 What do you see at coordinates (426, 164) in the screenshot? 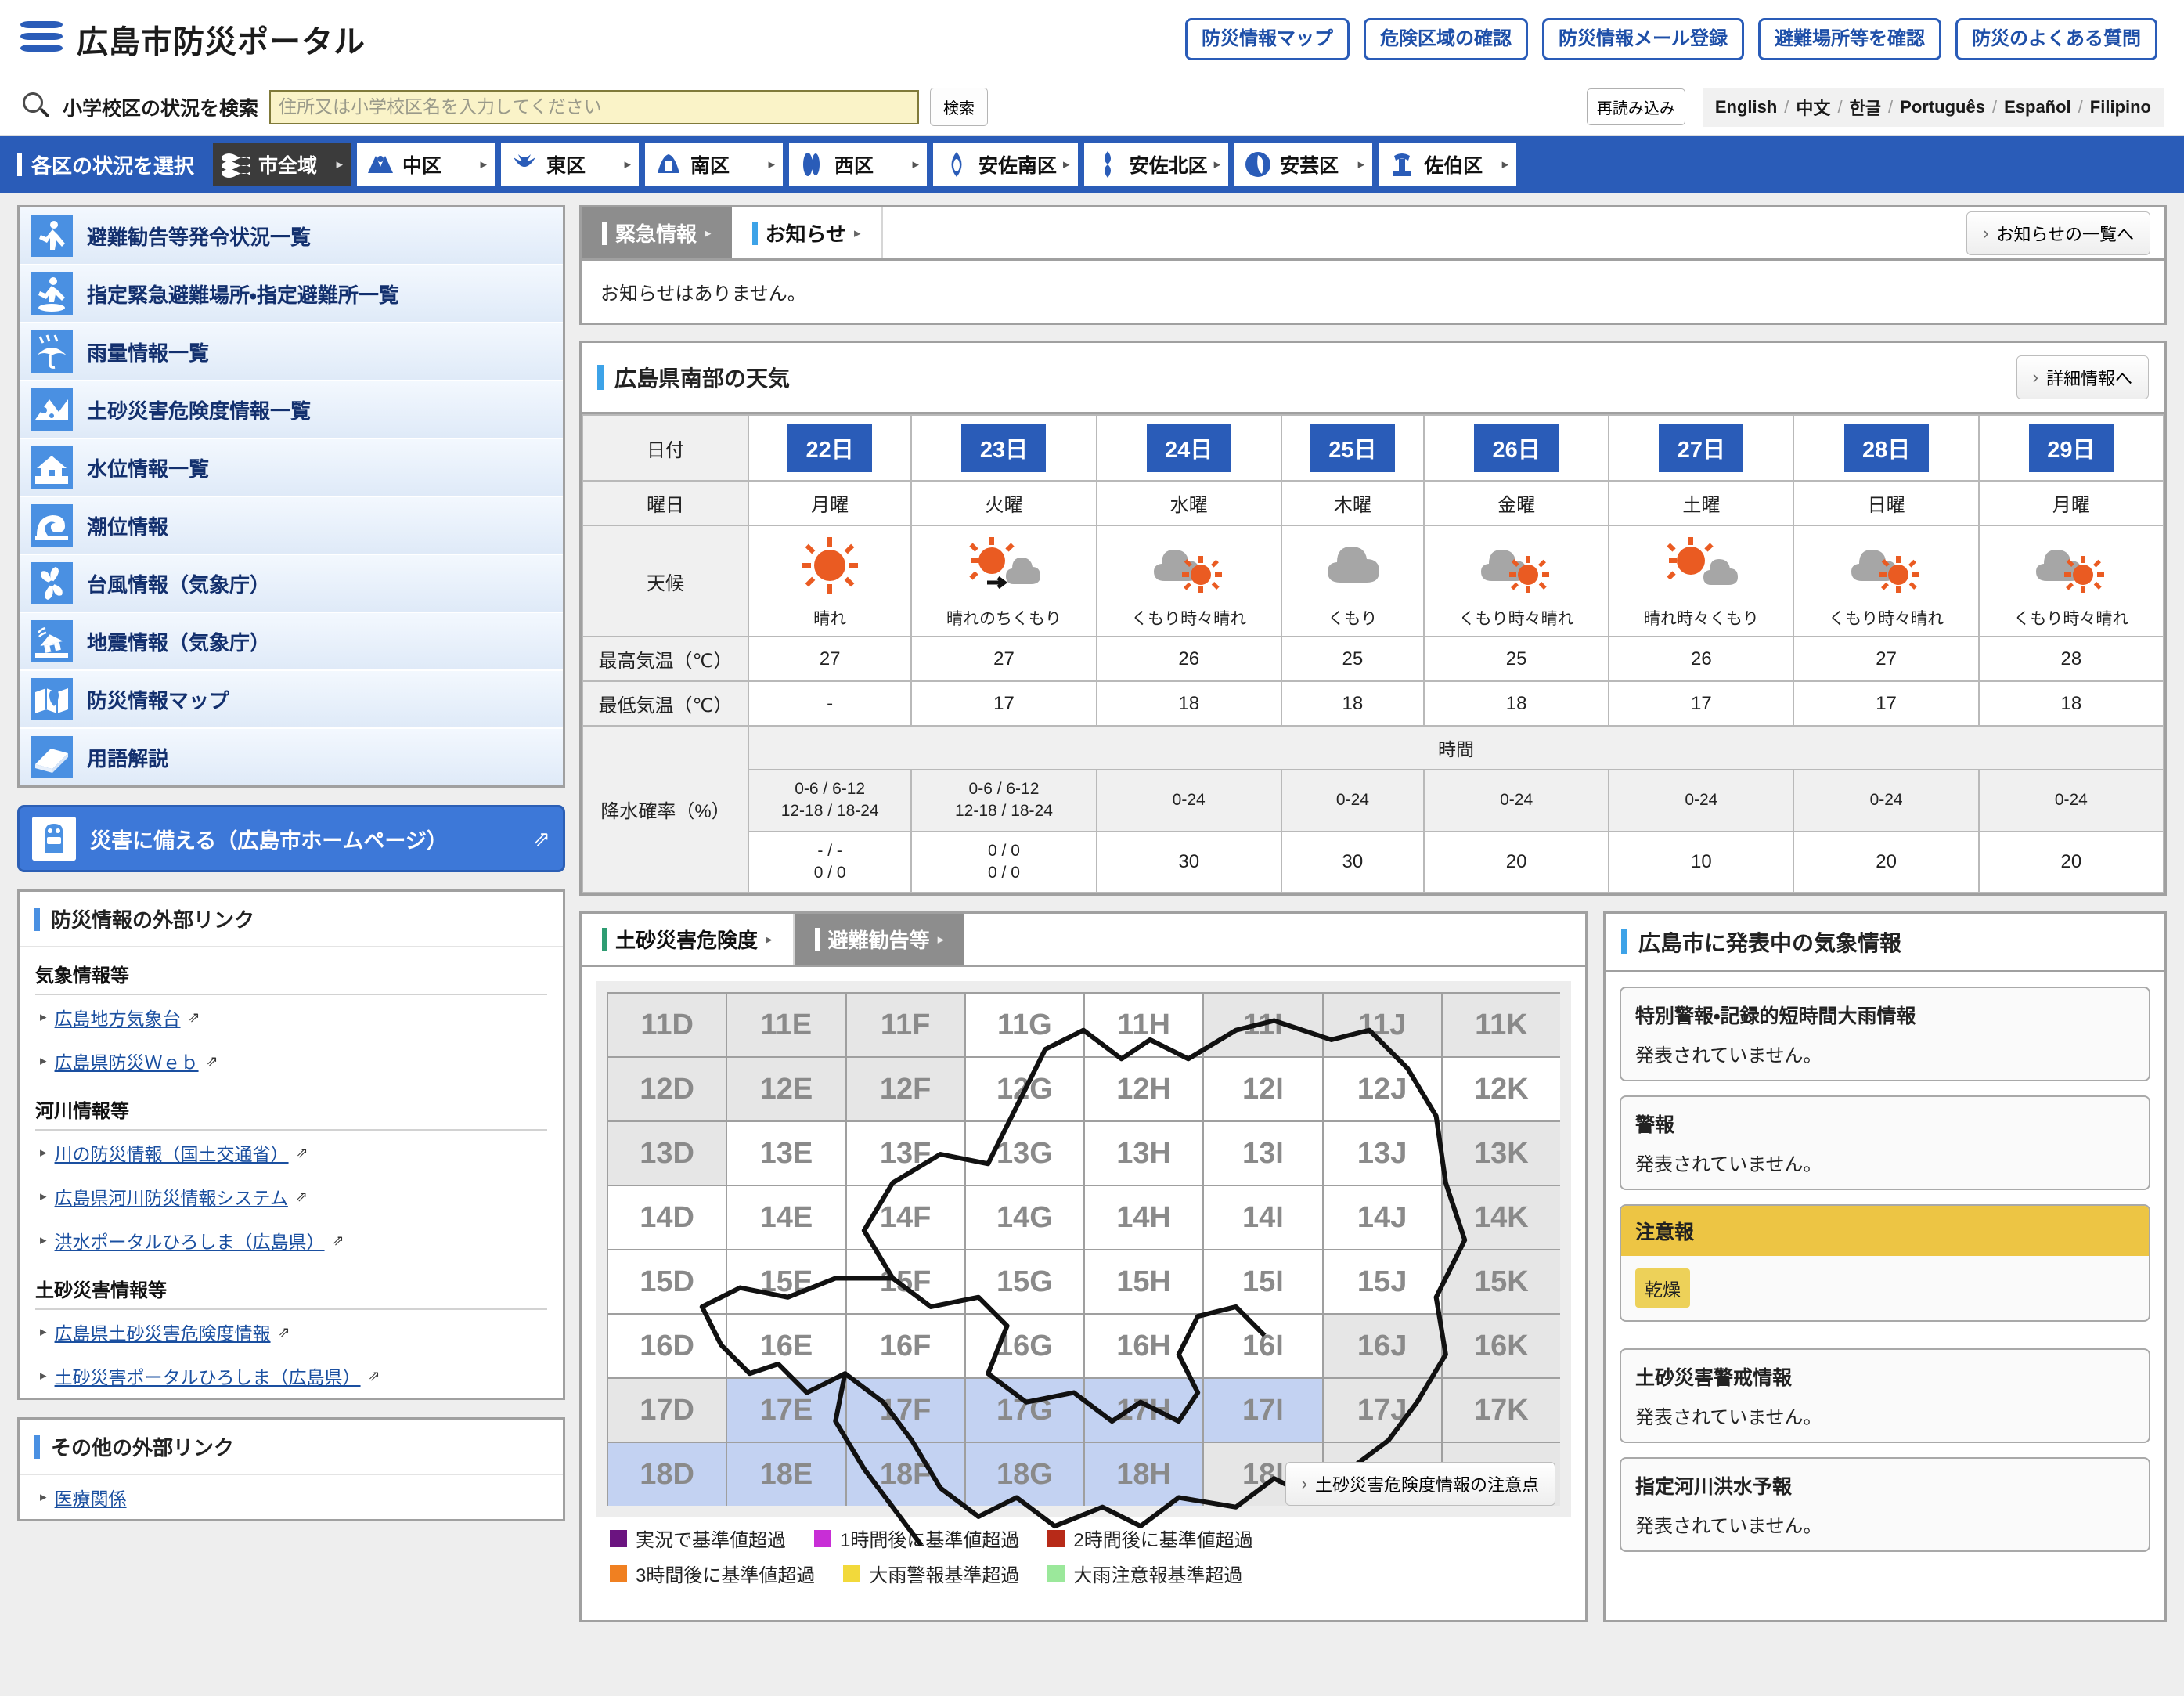
I see `ward-tab-naka: 中区 ▸` at bounding box center [426, 164].